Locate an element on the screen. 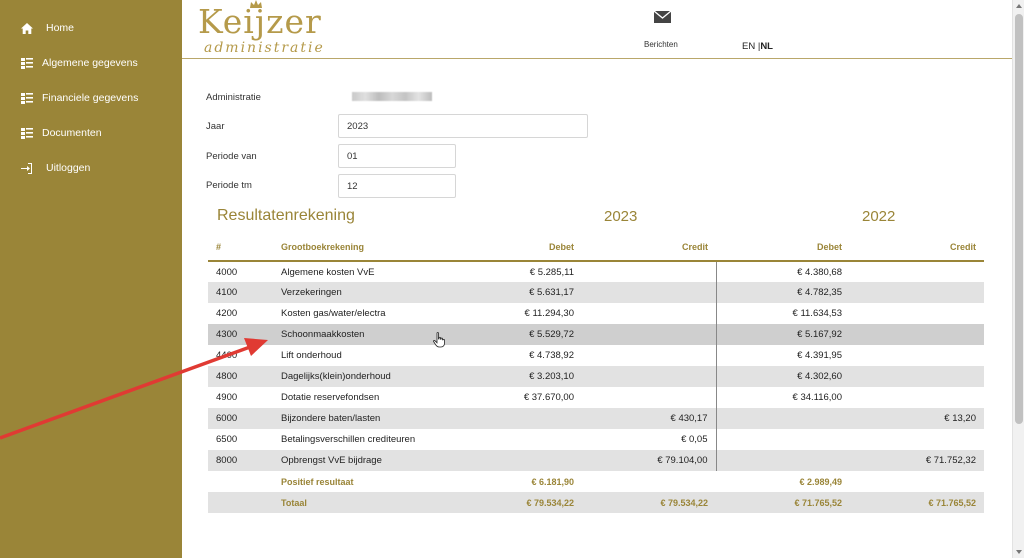 Image resolution: width=1024 pixels, height=558 pixels. cell-debet-current: € 4.738,92 is located at coordinates (551, 355).